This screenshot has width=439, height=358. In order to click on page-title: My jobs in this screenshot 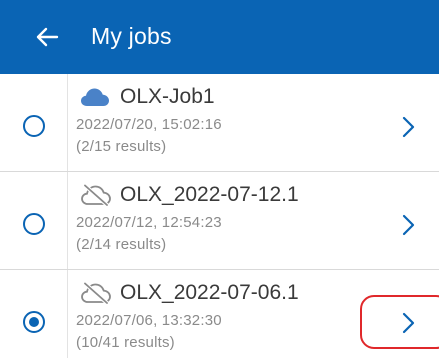, I will do `click(131, 35)`.